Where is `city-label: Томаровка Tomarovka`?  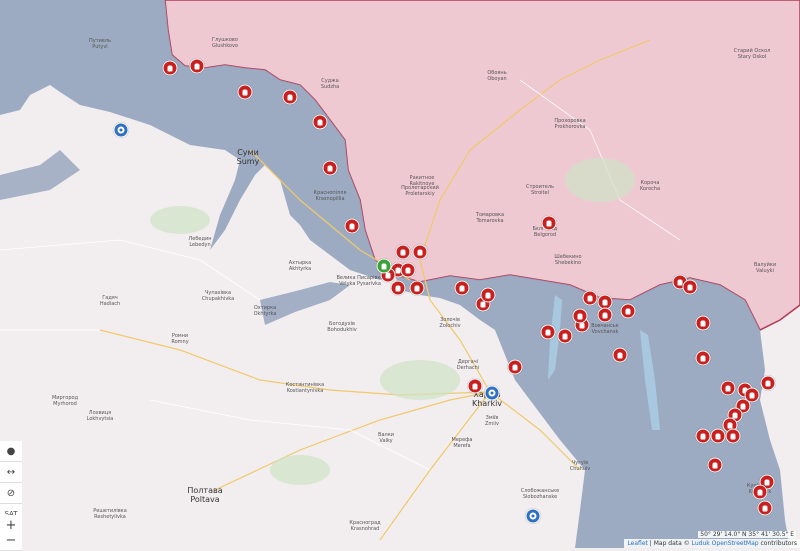 city-label: Томаровка Tomarovka is located at coordinates (490, 218).